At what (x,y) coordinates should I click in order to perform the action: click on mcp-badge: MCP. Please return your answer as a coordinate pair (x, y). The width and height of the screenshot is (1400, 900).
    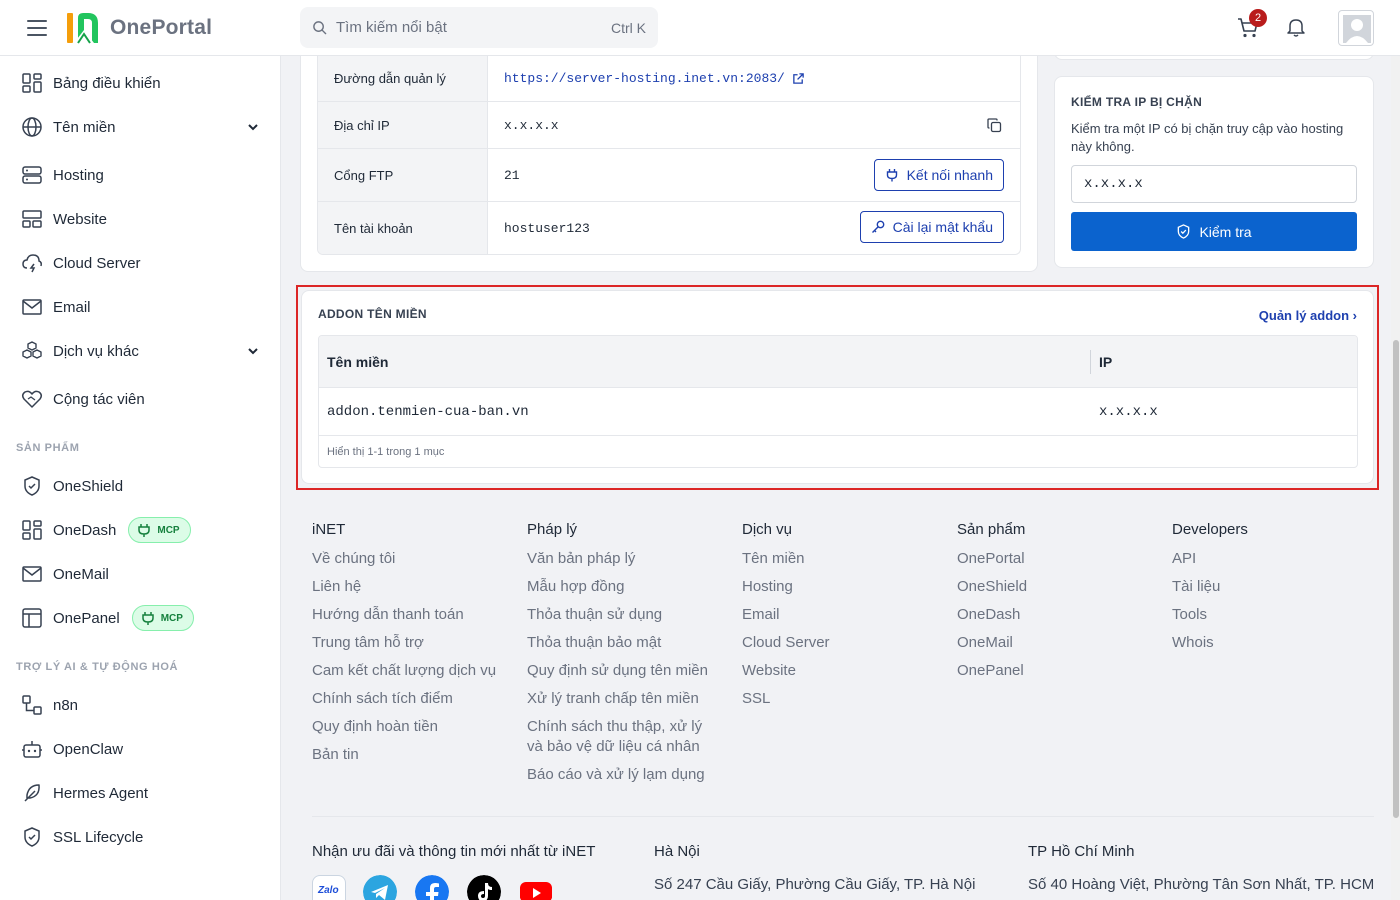
    Looking at the image, I should click on (162, 618).